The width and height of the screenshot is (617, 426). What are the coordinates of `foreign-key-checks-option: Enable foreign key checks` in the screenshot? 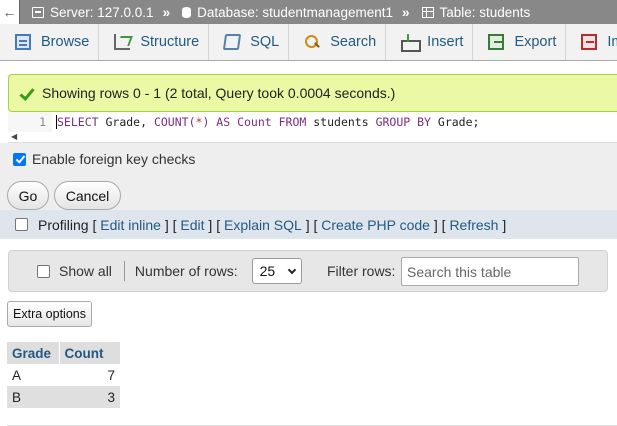 It's located at (104, 159).